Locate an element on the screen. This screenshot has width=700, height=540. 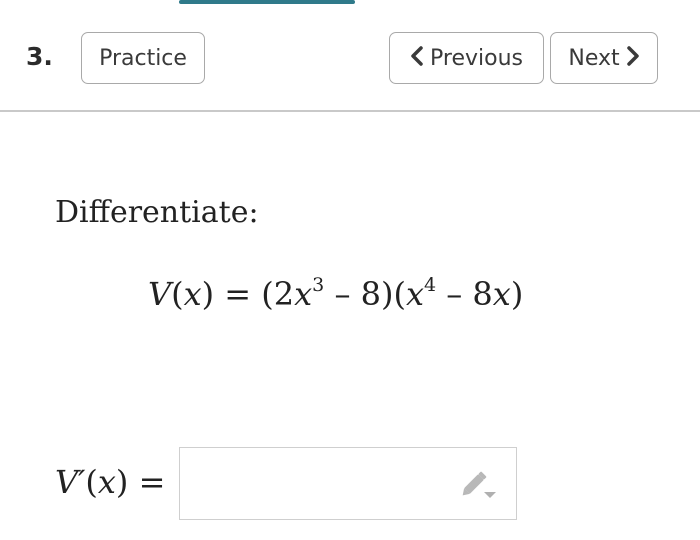
factor1-coefficient: 2 is located at coordinates (284, 294).